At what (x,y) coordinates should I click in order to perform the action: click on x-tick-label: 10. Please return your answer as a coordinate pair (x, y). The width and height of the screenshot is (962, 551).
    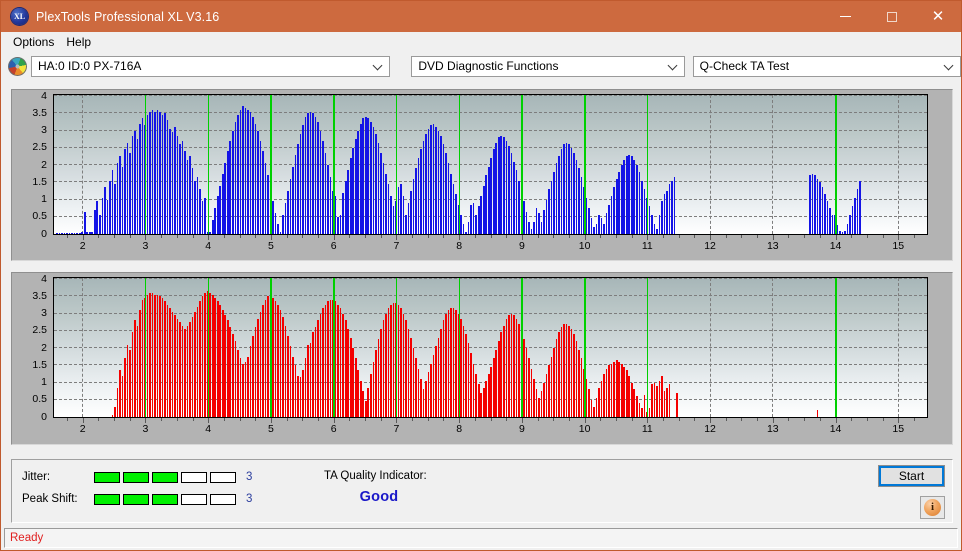
    Looking at the image, I should click on (584, 429).